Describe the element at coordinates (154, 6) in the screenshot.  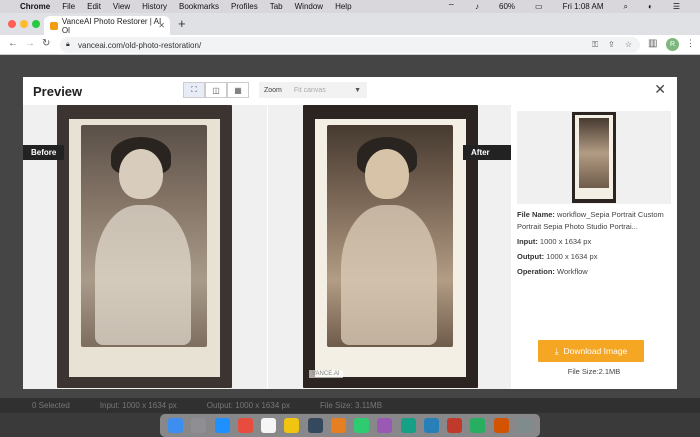
I see `menu-history: History` at that location.